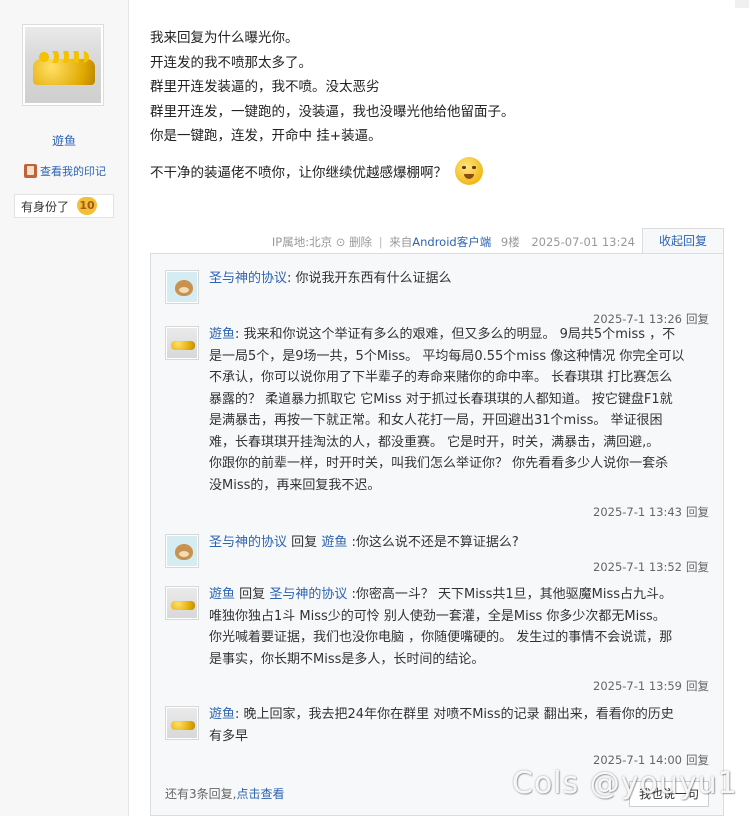  What do you see at coordinates (229, 736) in the screenshot?
I see `reply-text: 有多早` at bounding box center [229, 736].